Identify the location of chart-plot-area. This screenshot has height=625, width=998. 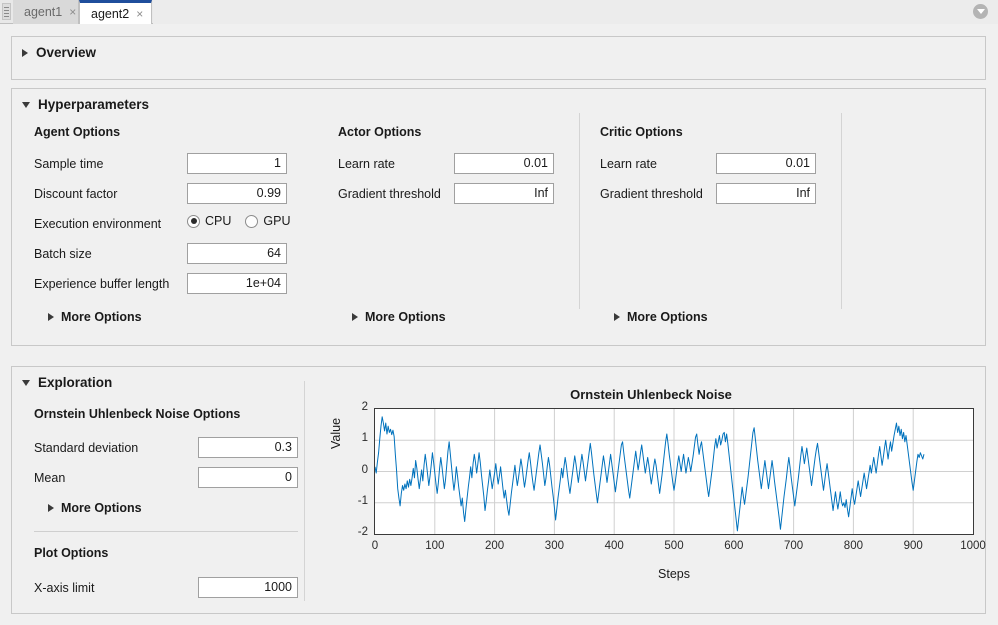
(674, 471).